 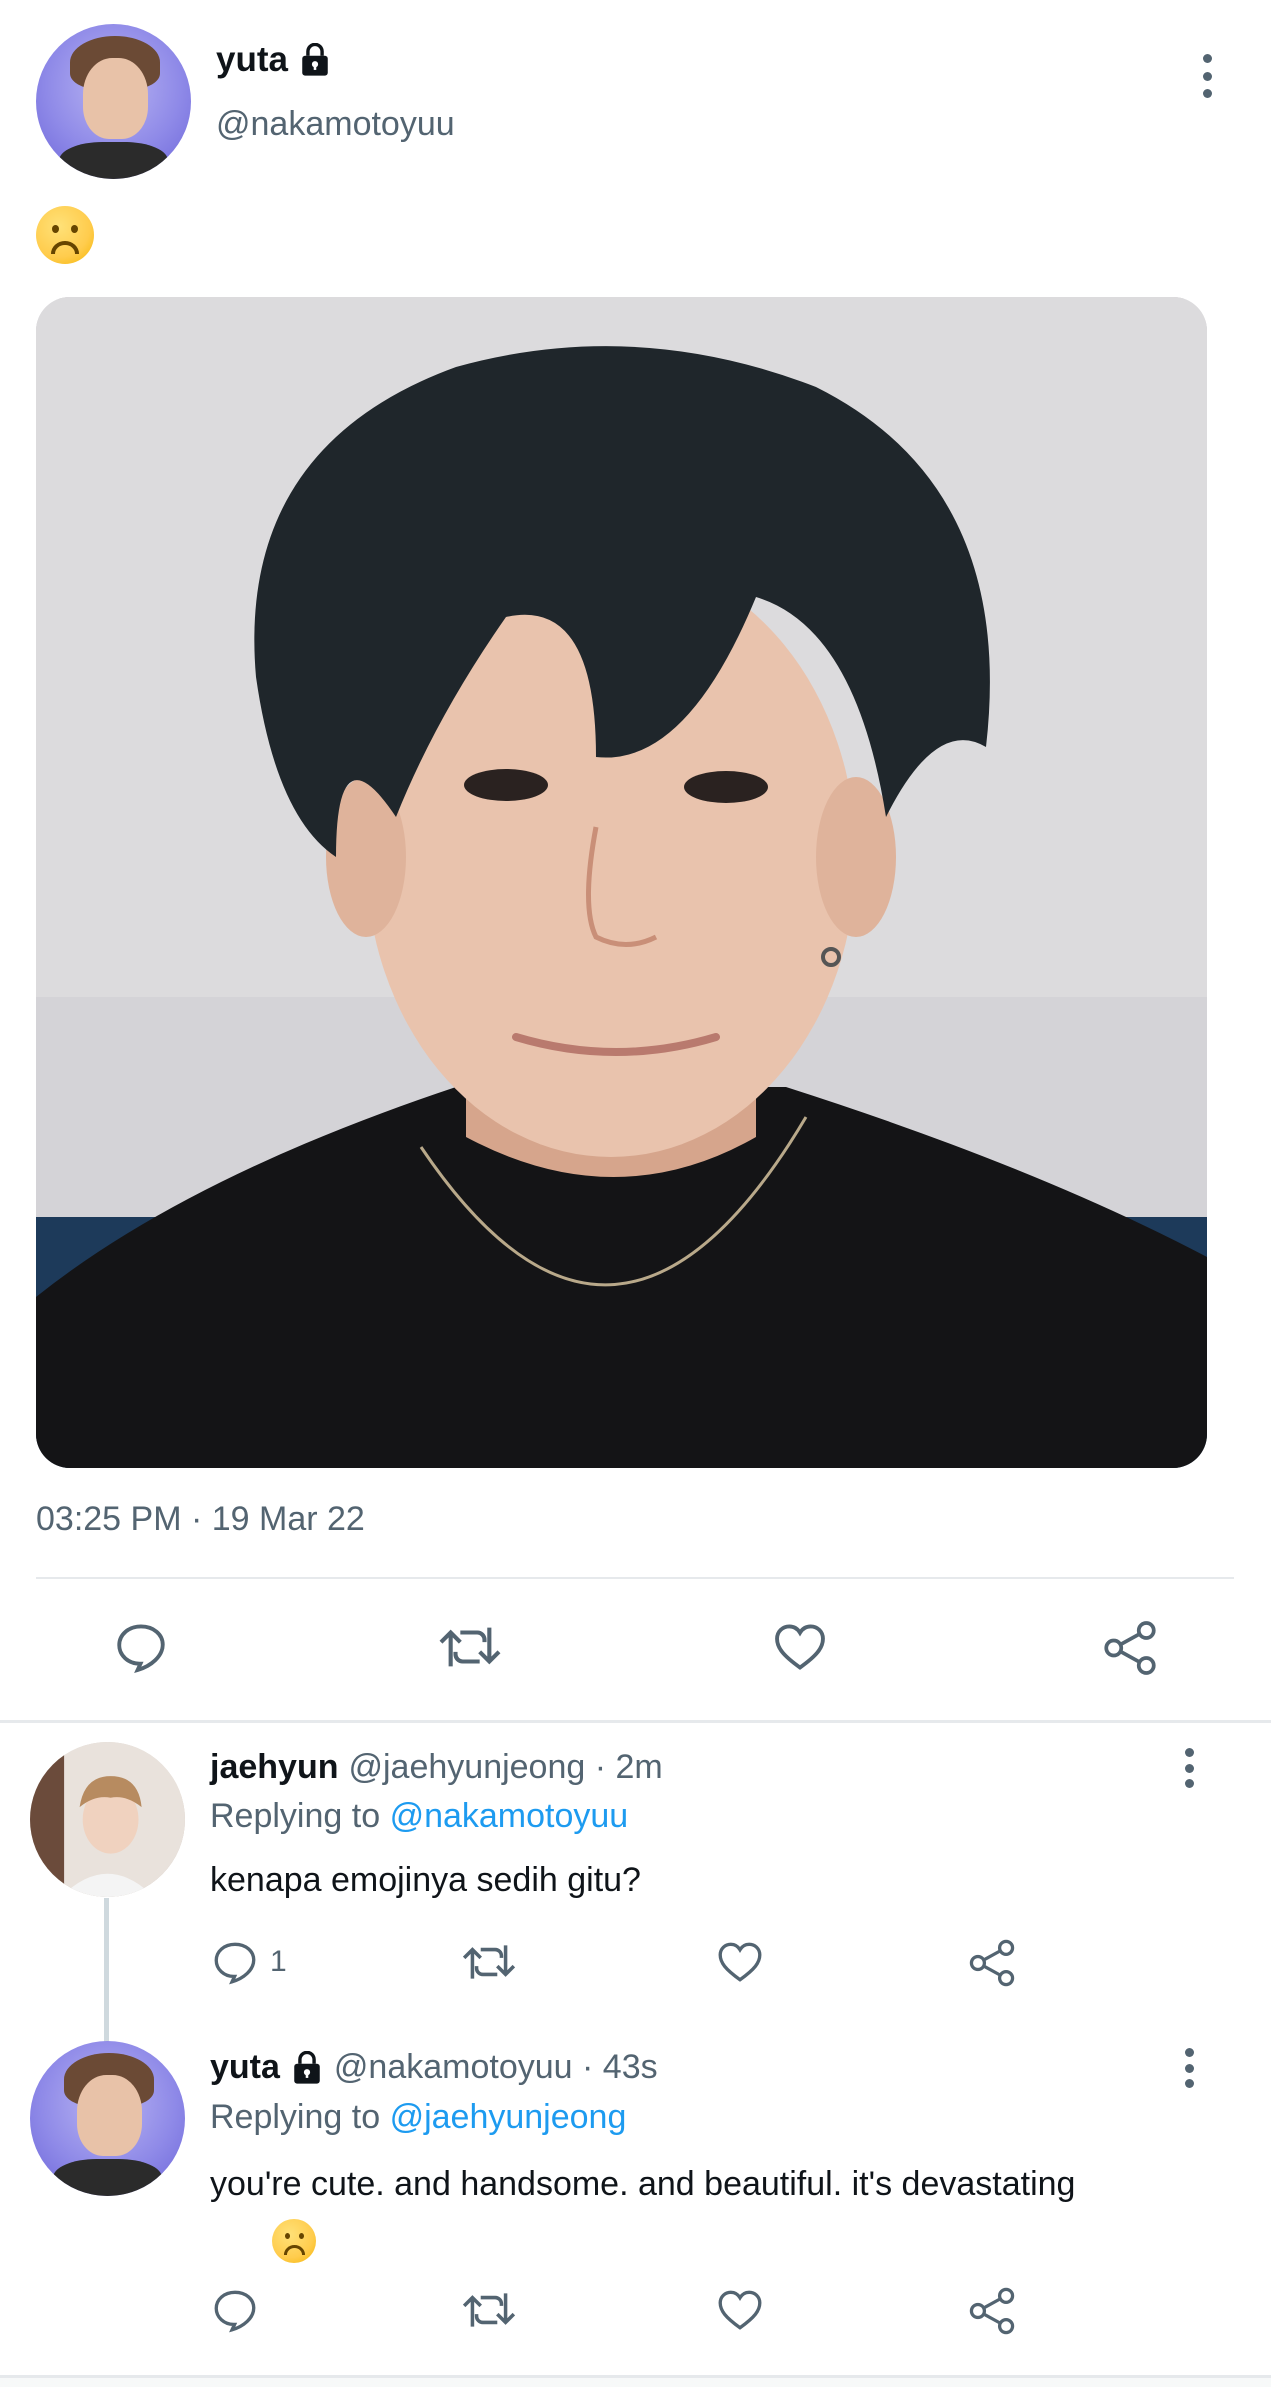 I want to click on reply-button: 1, so click(x=248, y=1962).